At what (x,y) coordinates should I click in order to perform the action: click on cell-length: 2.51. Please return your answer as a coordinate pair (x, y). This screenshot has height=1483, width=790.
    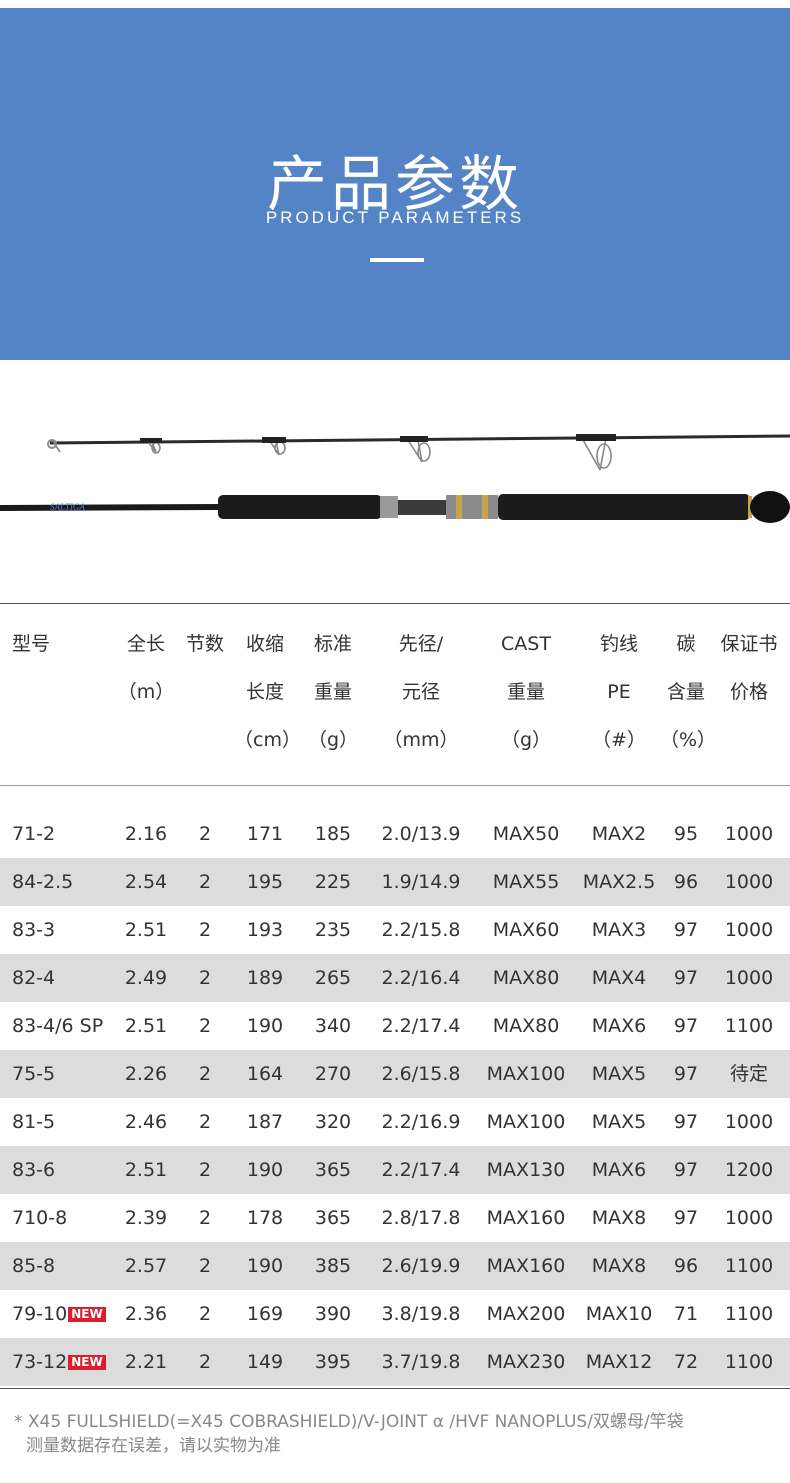
    Looking at the image, I should click on (146, 1026).